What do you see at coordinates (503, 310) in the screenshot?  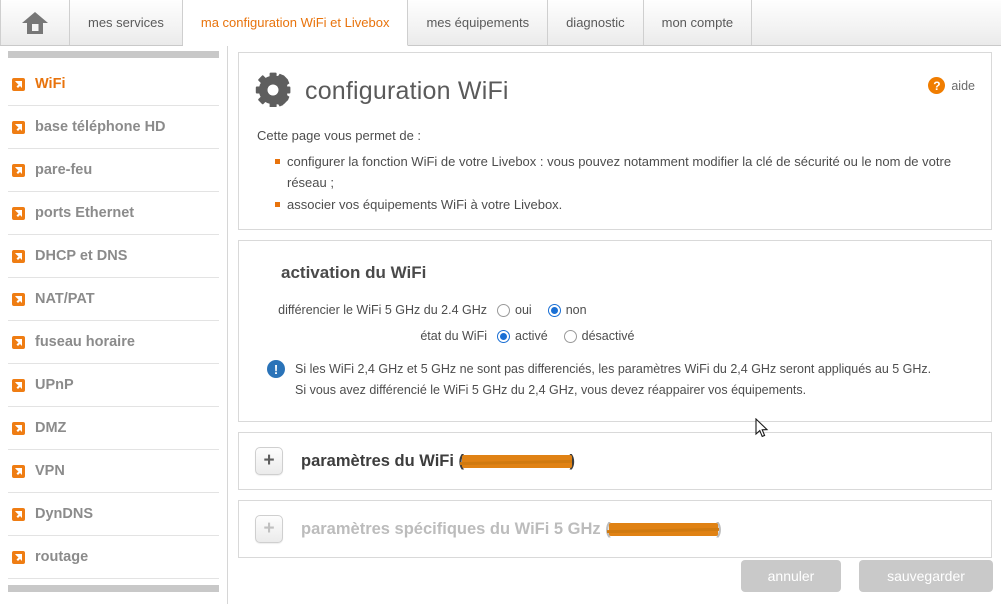 I see `radio-input-oui` at bounding box center [503, 310].